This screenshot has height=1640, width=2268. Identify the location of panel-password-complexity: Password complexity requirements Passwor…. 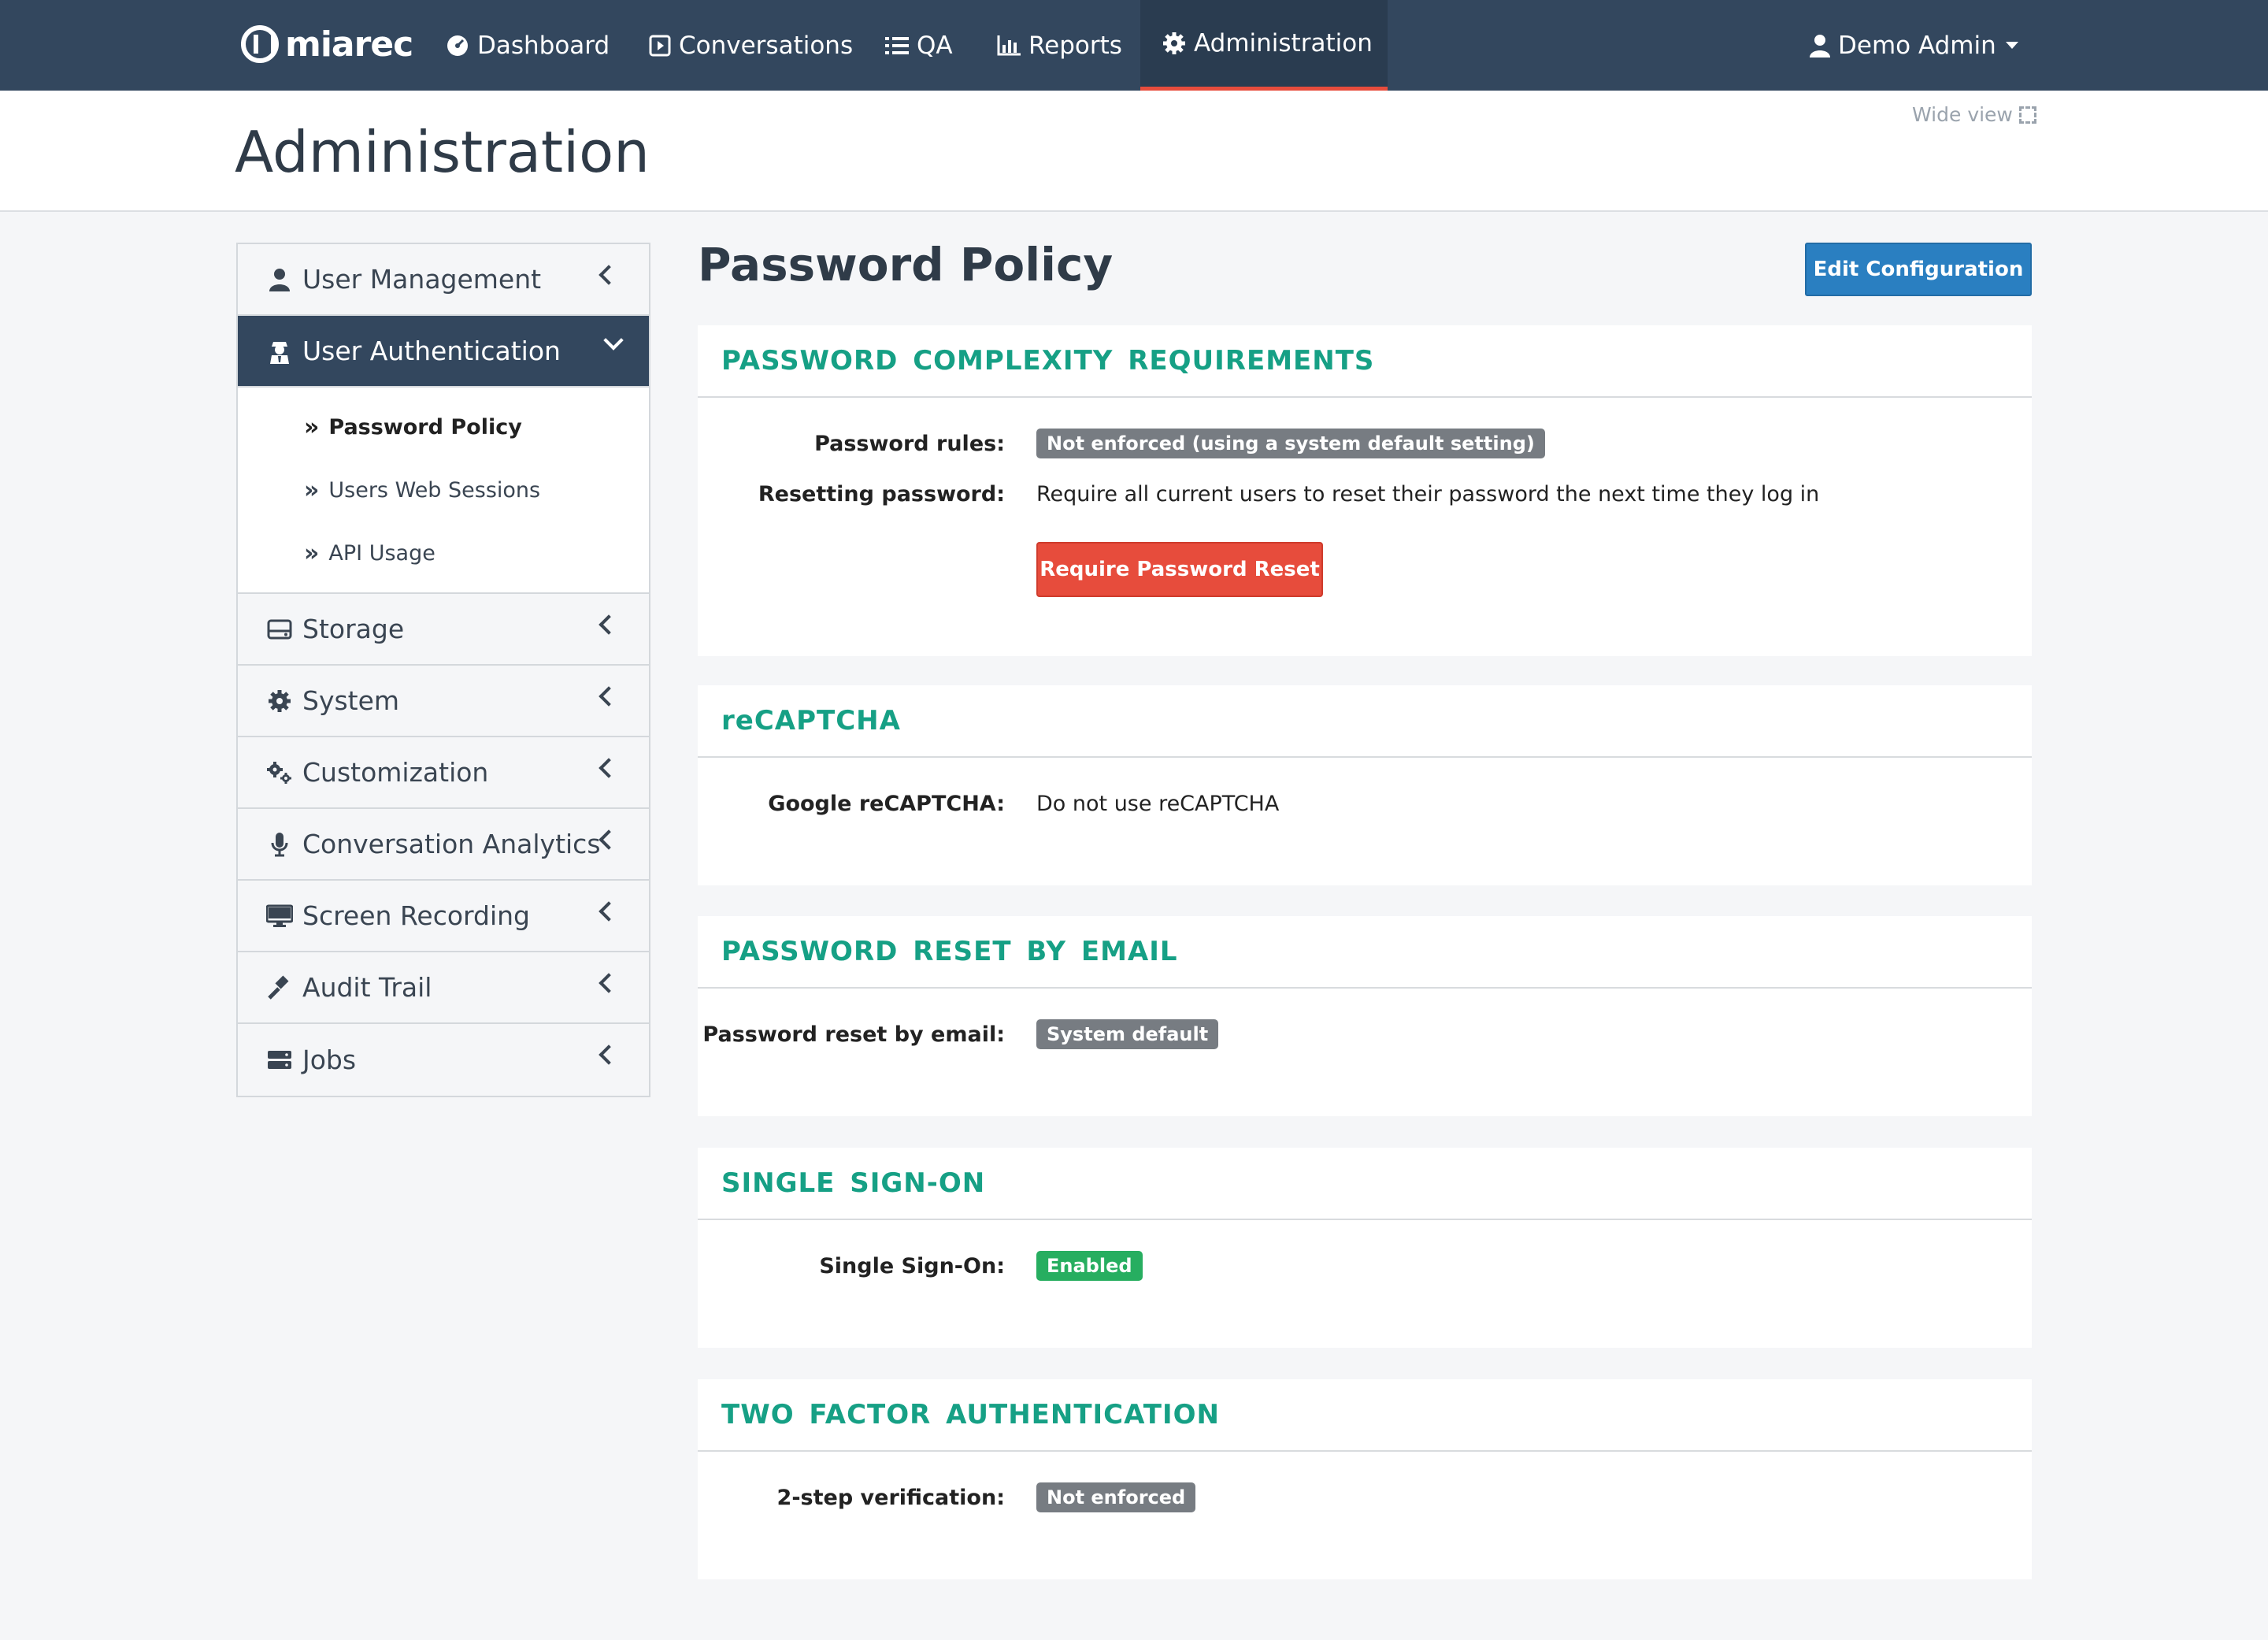
(1365, 490).